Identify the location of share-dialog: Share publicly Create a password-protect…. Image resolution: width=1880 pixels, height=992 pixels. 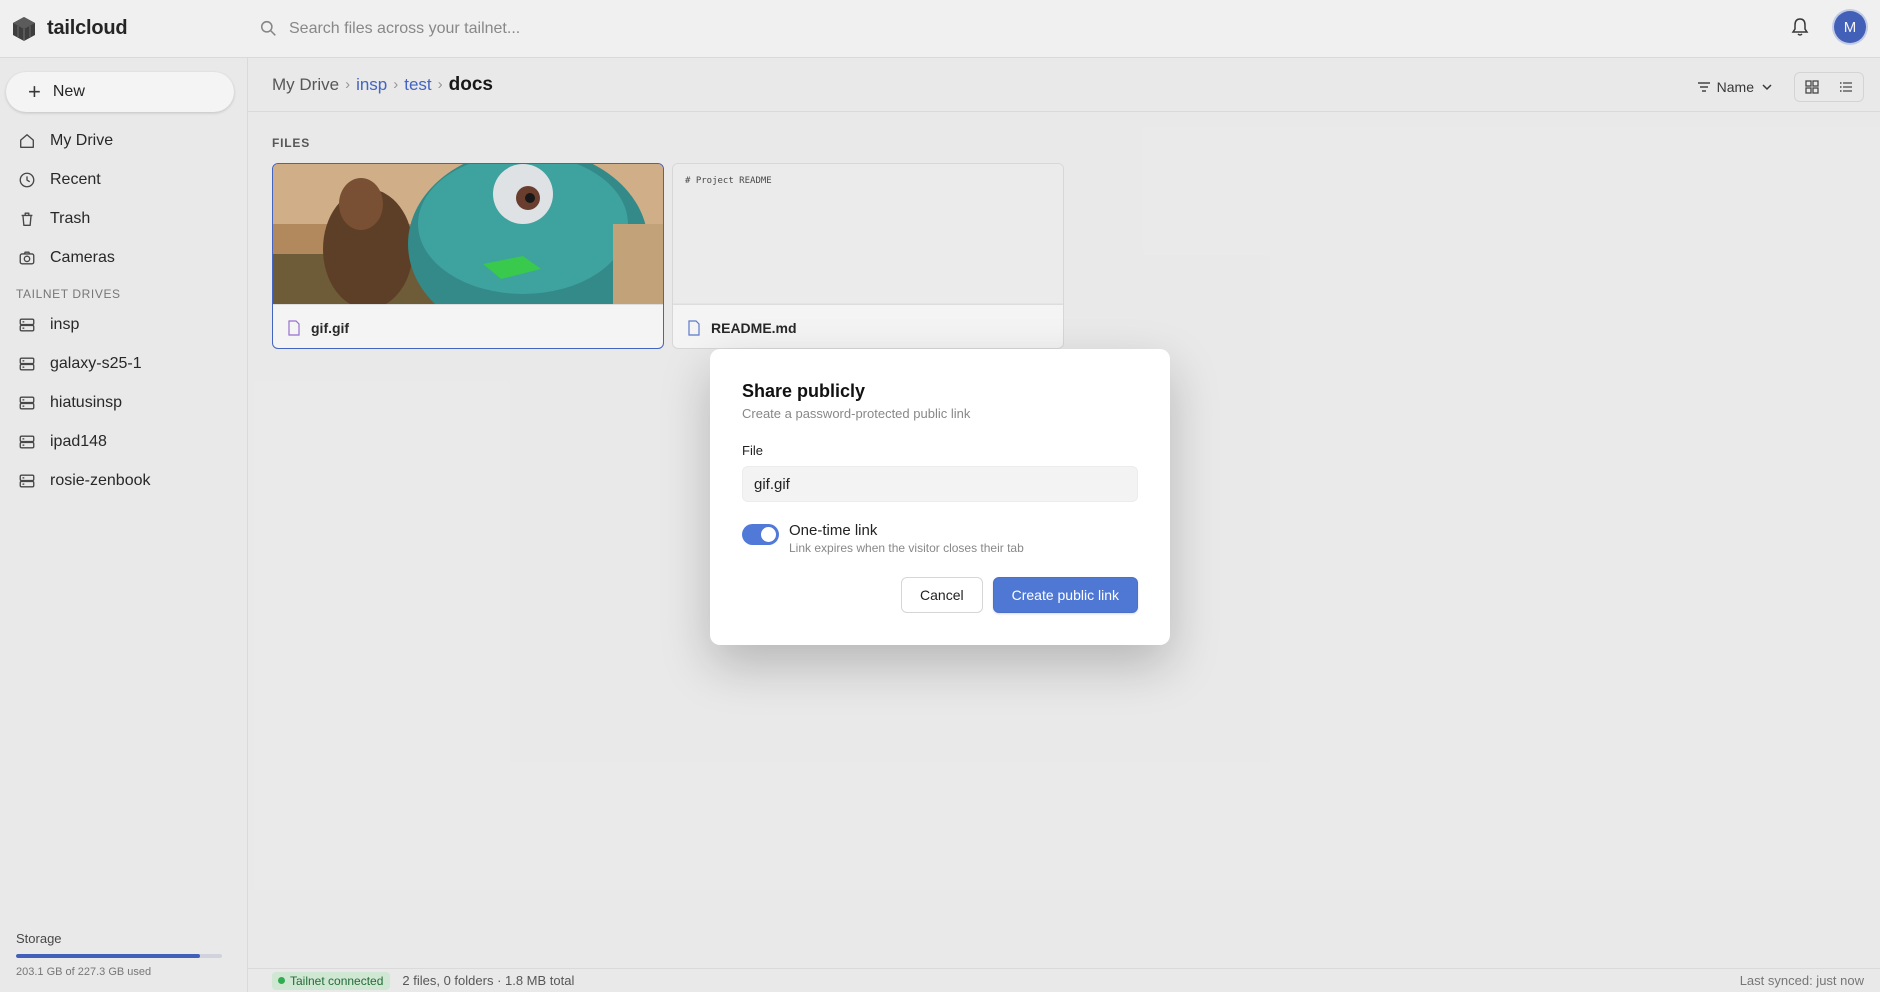
(940, 497).